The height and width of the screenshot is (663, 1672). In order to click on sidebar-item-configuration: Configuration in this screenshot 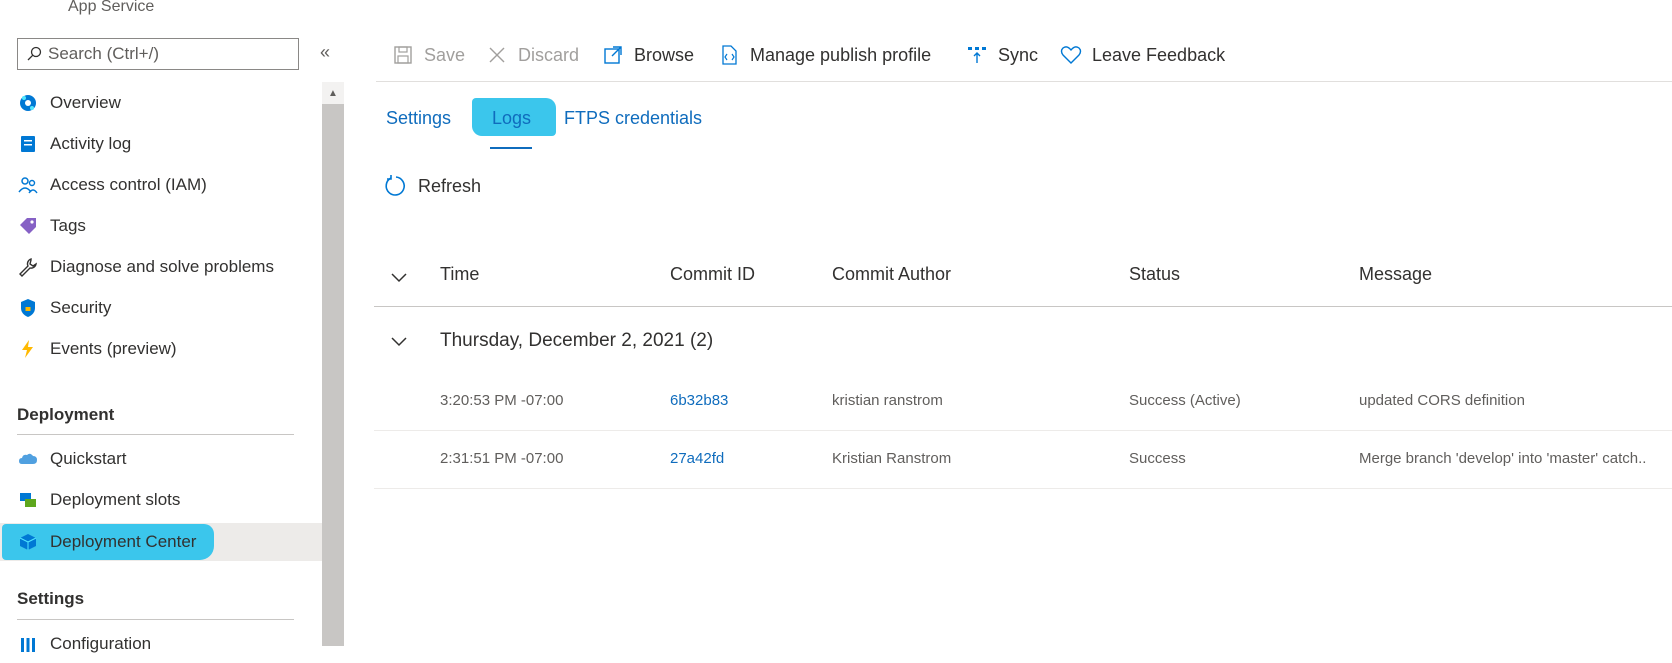, I will do `click(161, 644)`.